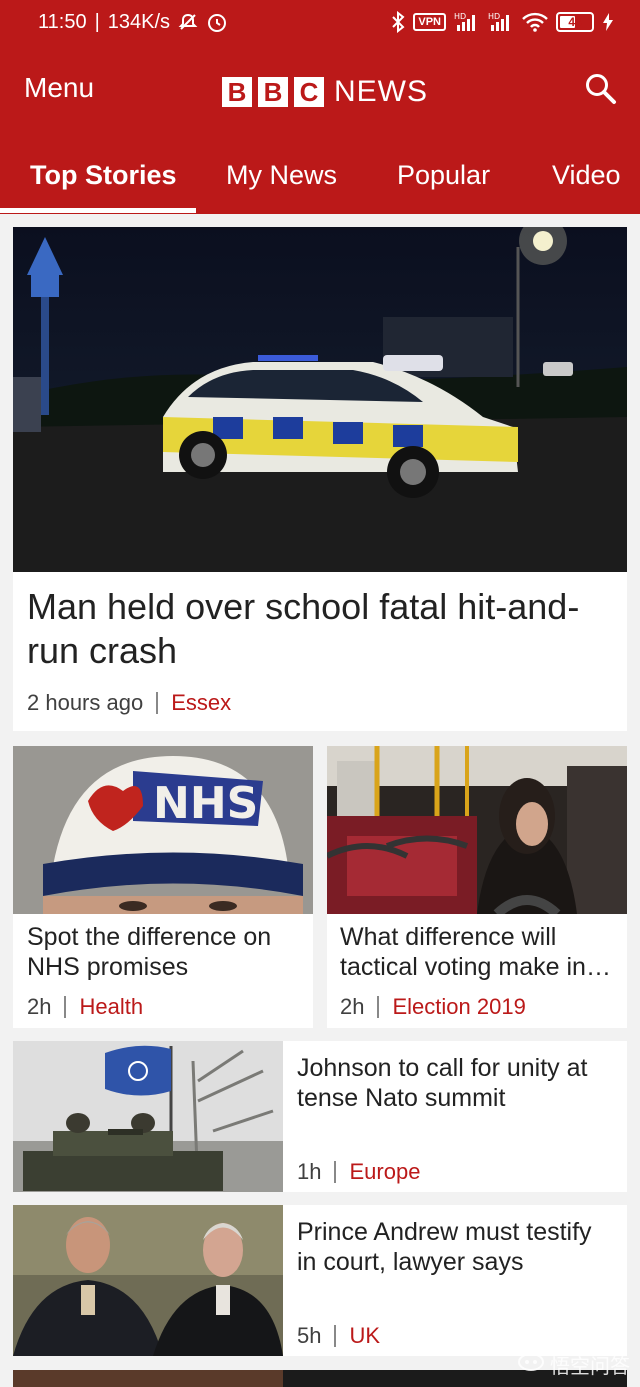 Image resolution: width=640 pixels, height=1387 pixels. I want to click on logo-block-2: B, so click(273, 92).